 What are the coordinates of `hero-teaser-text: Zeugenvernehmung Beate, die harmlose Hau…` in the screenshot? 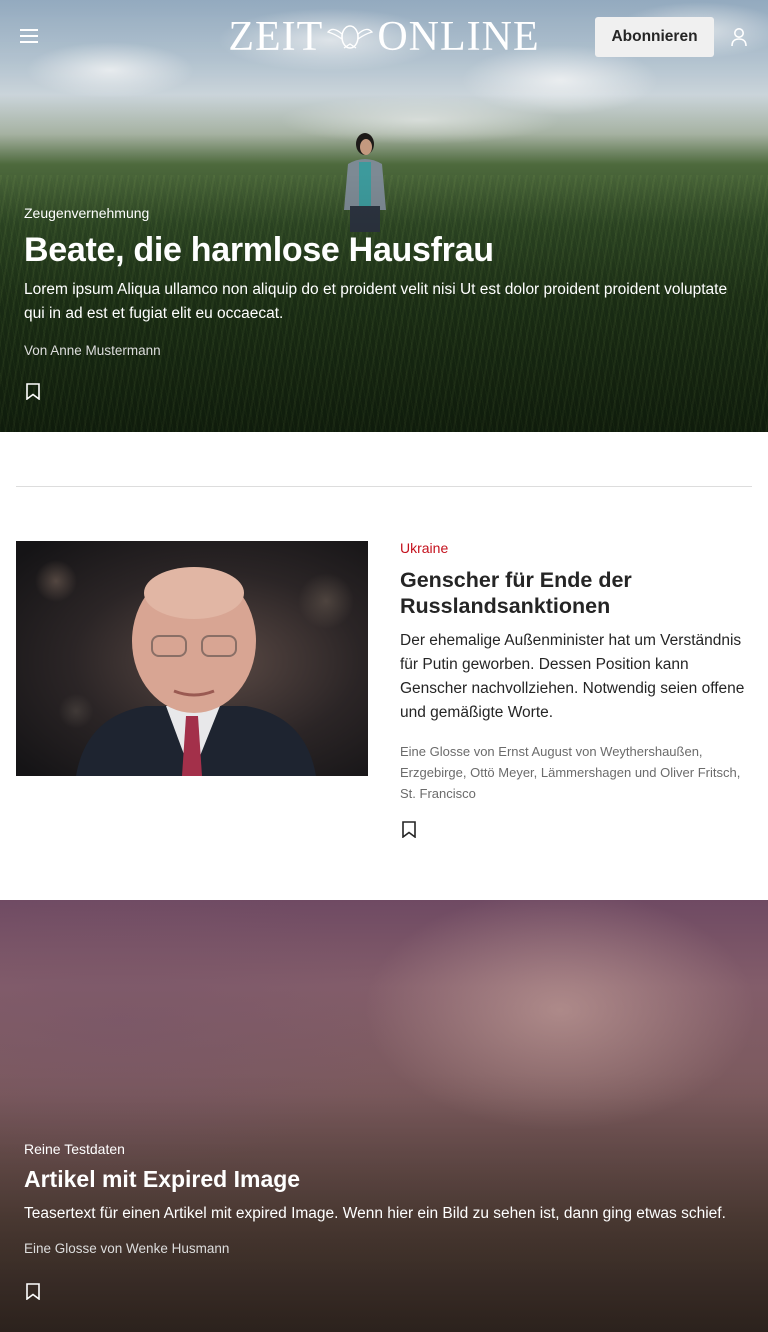 It's located at (386, 282).